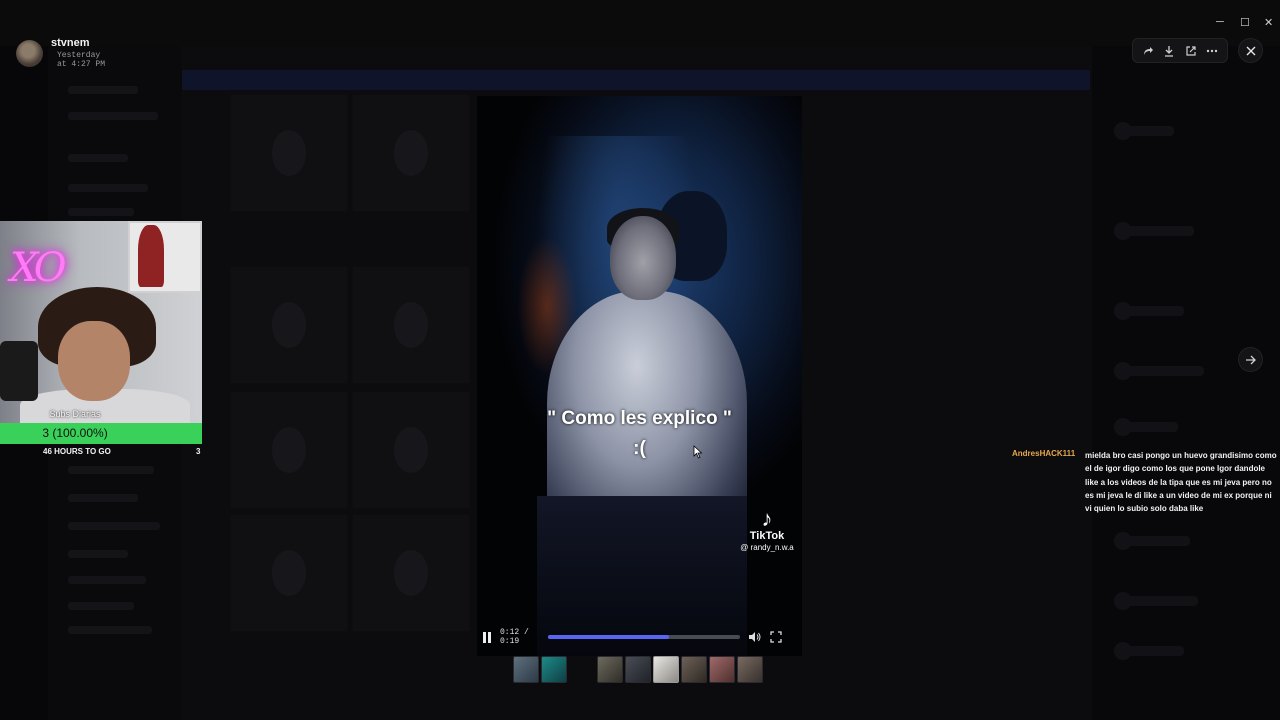 This screenshot has height=720, width=1280. I want to click on uploader-info: stvnem Yesterday at 4:27 PM, so click(60, 53).